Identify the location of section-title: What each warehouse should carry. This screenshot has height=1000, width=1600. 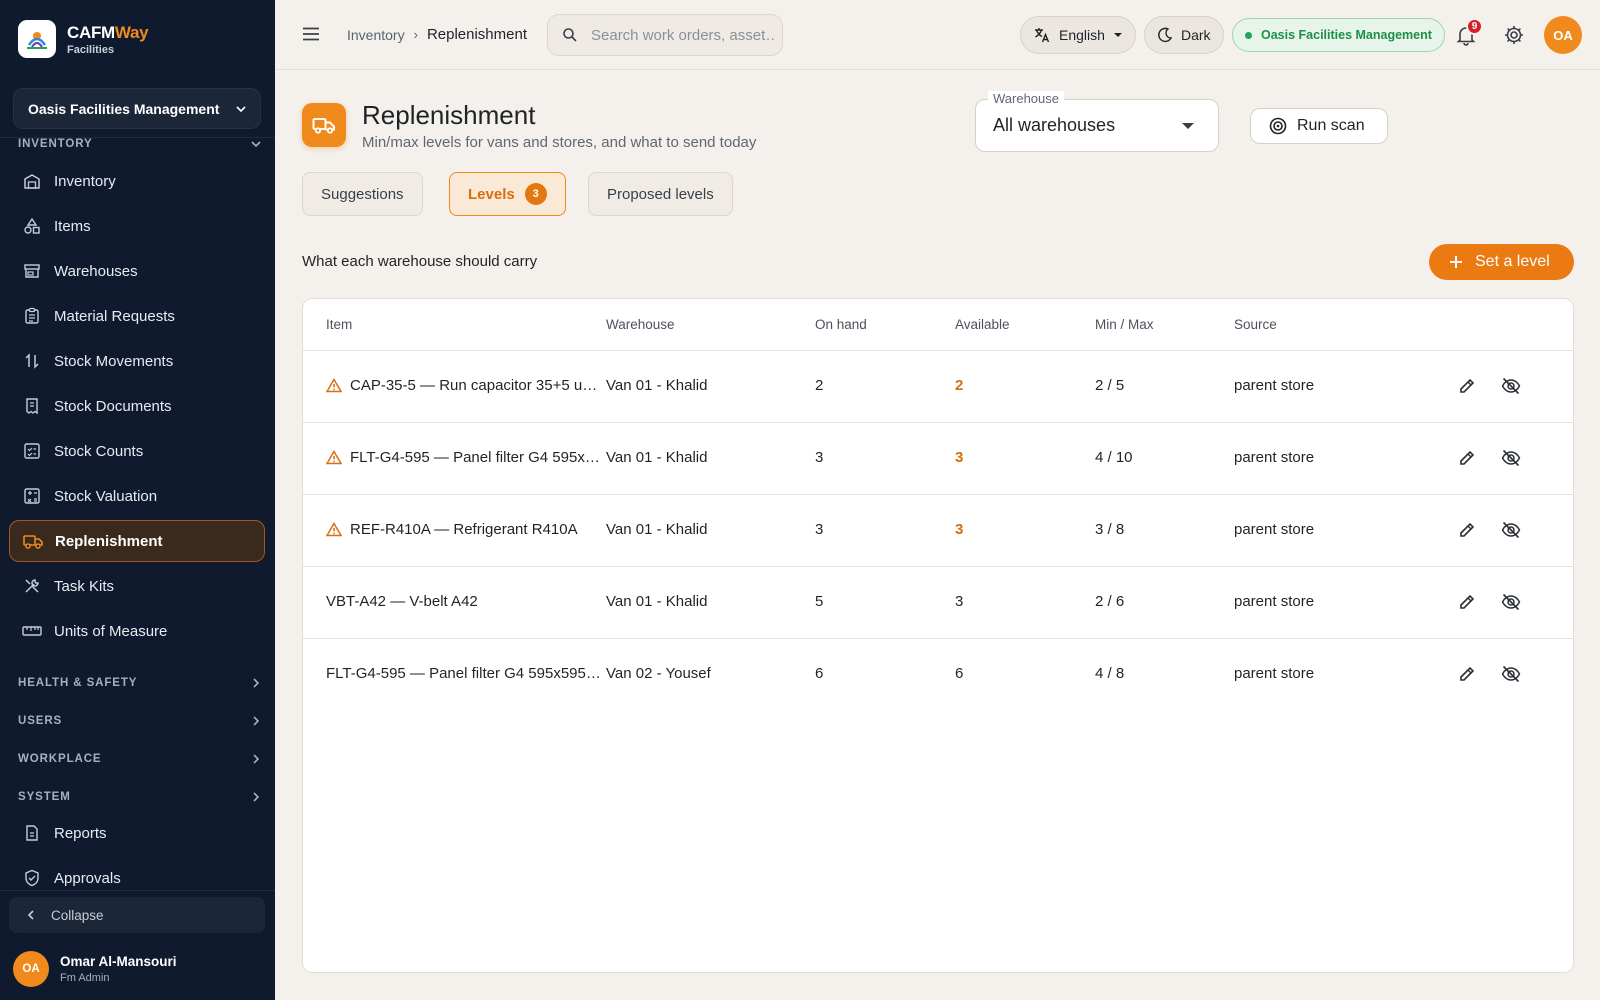
(420, 261).